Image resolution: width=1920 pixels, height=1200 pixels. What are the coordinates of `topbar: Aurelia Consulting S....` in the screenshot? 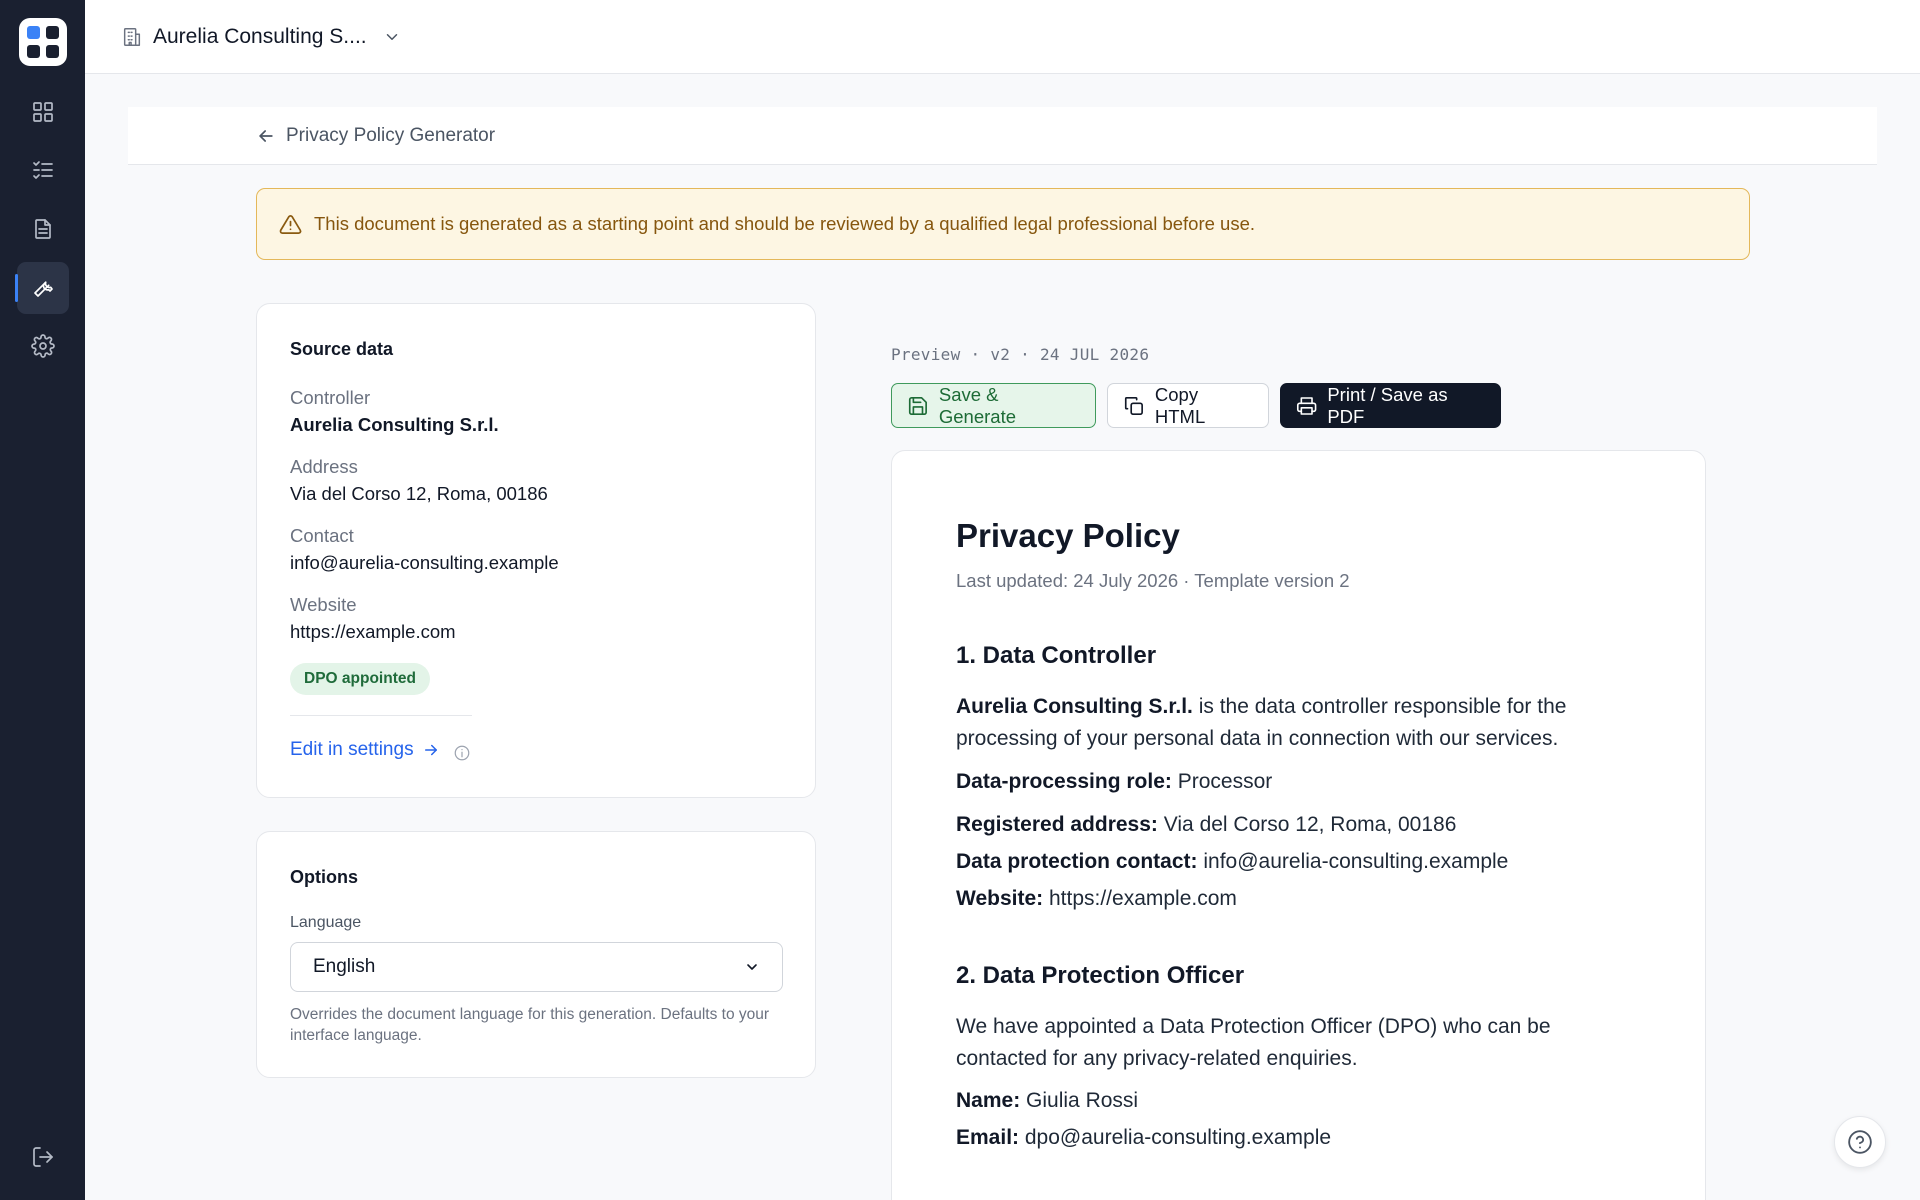 It's located at (1002, 37).